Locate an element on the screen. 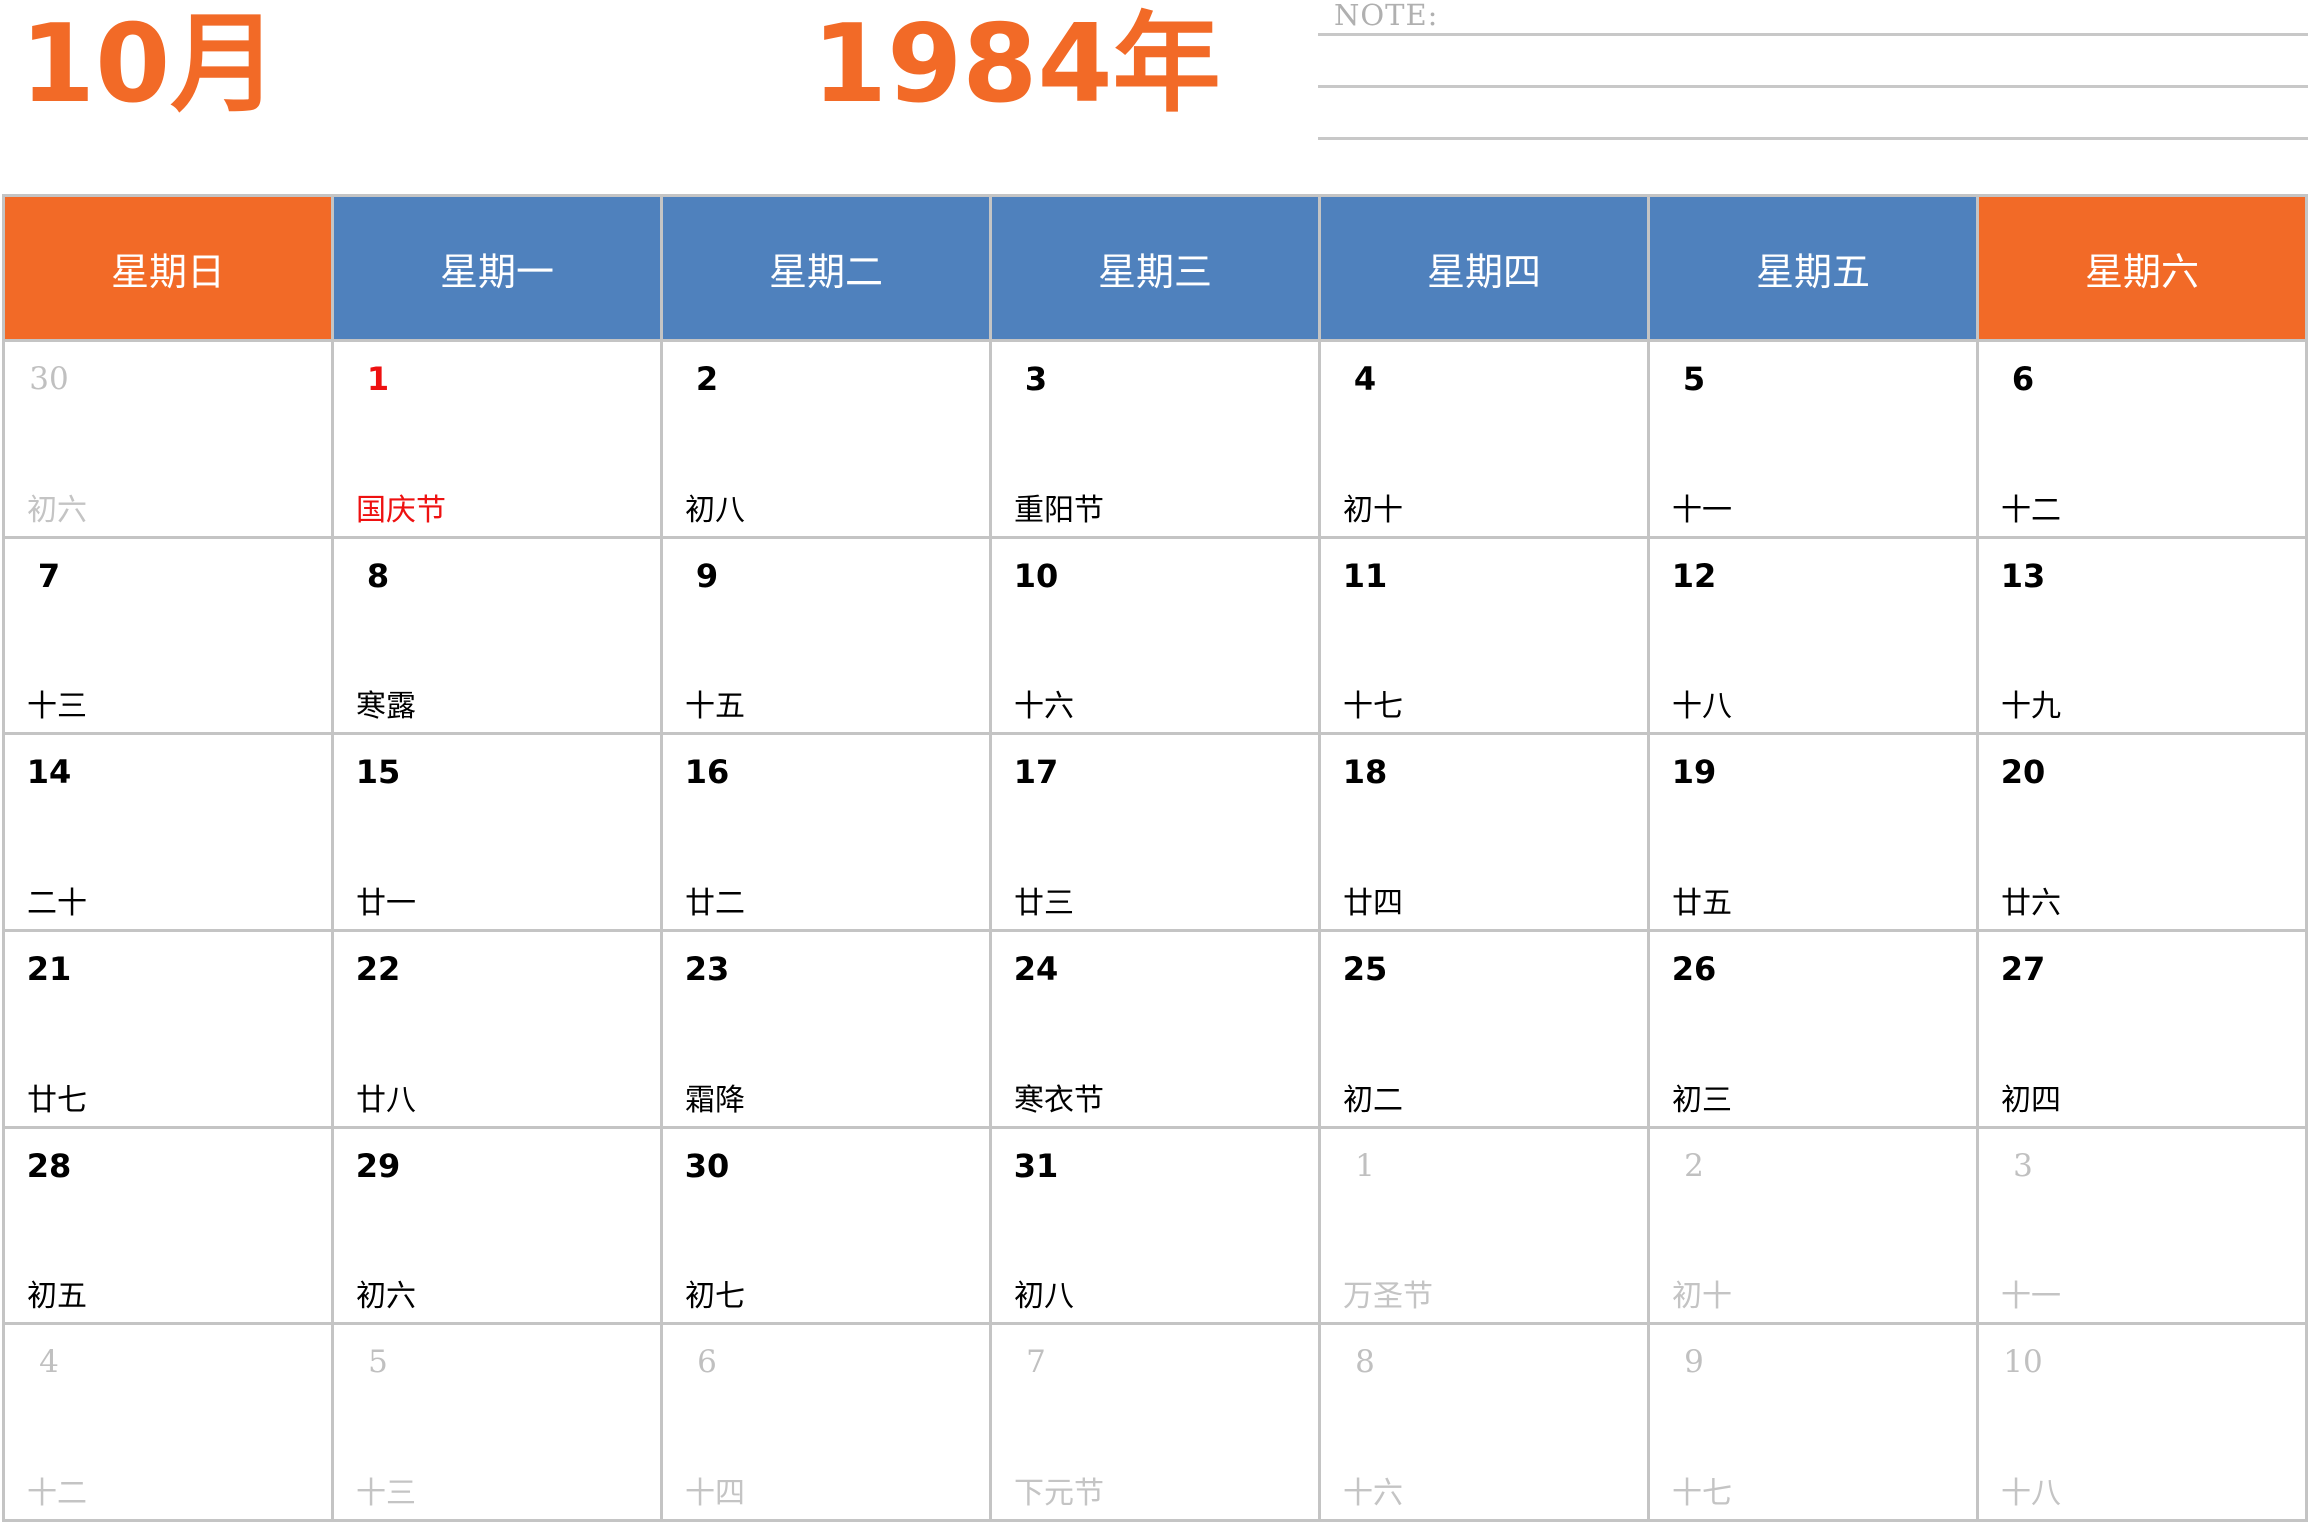  note-area: NOTE: is located at coordinates (1814, 75).